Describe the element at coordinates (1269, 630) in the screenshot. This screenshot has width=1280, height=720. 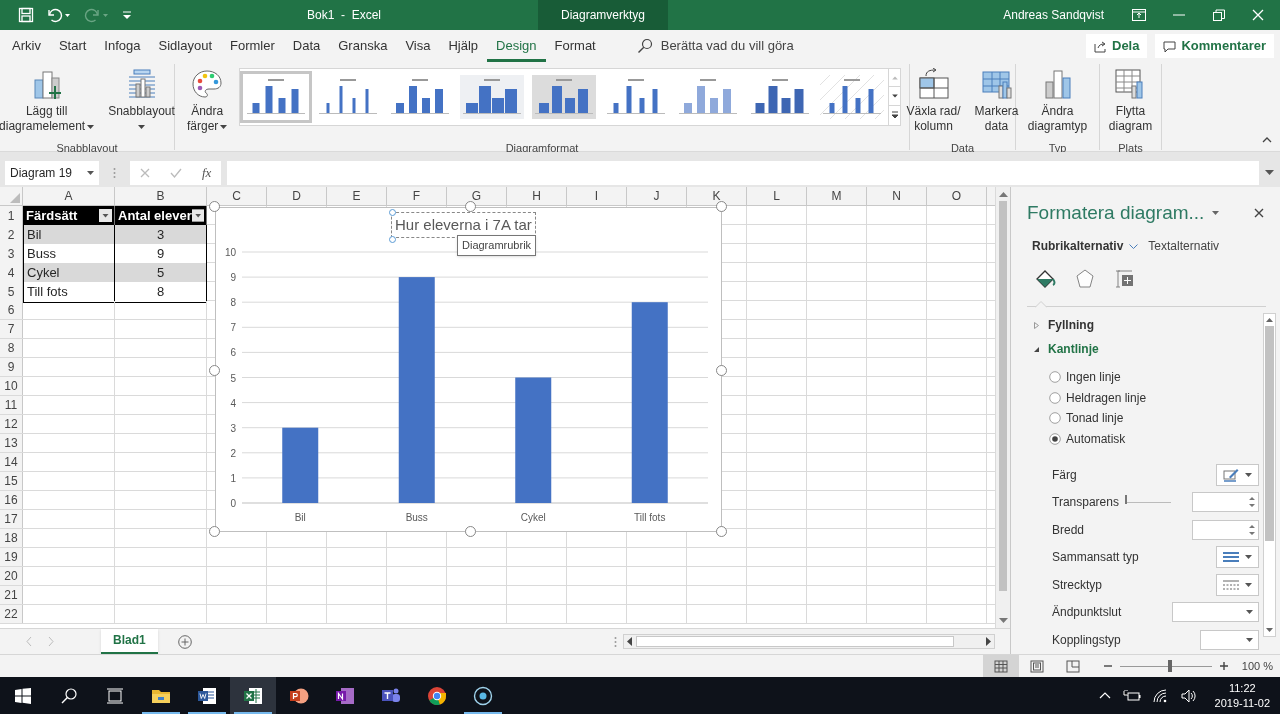
I see `scroll-down-icon` at that location.